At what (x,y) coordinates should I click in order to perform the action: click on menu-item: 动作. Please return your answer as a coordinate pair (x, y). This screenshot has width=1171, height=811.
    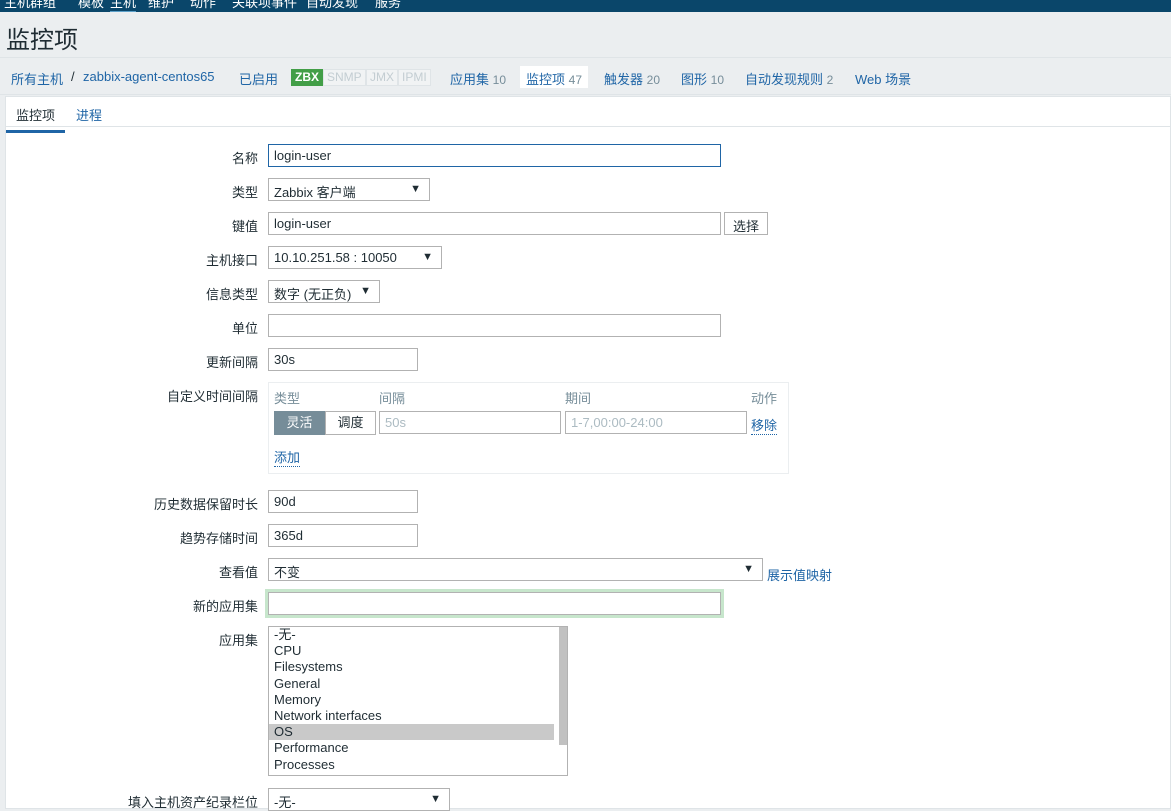
    Looking at the image, I should click on (203, 5).